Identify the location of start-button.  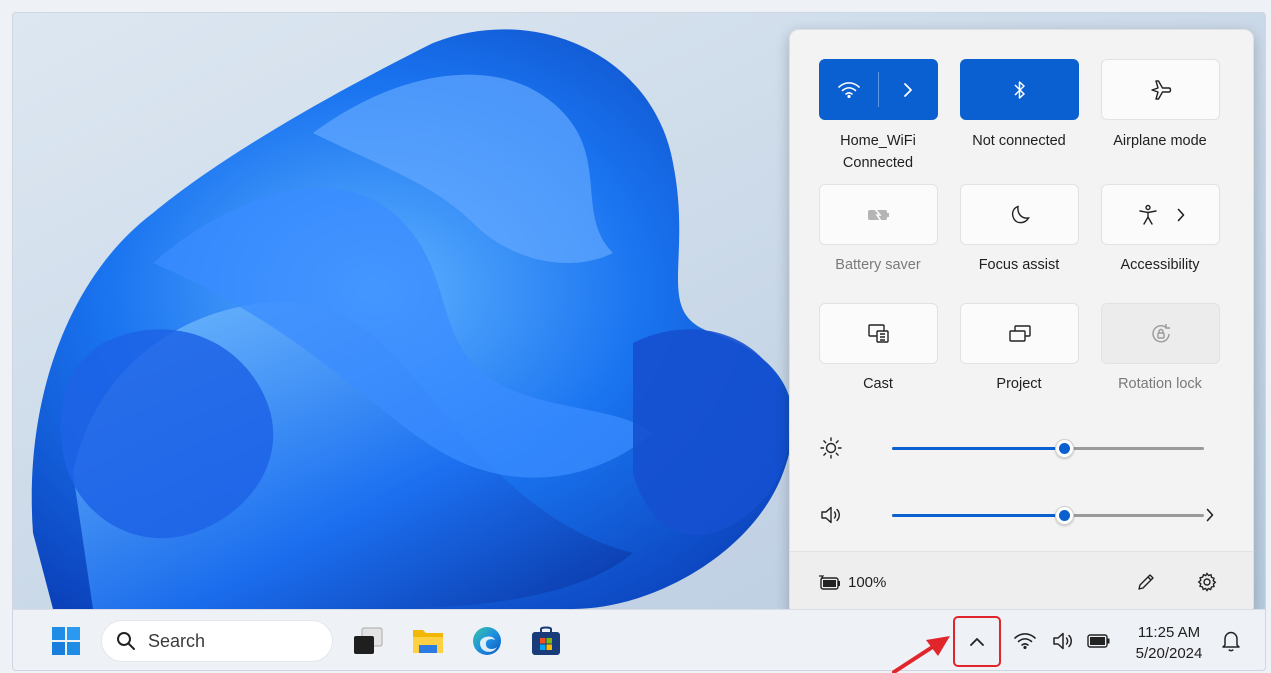
(66, 641).